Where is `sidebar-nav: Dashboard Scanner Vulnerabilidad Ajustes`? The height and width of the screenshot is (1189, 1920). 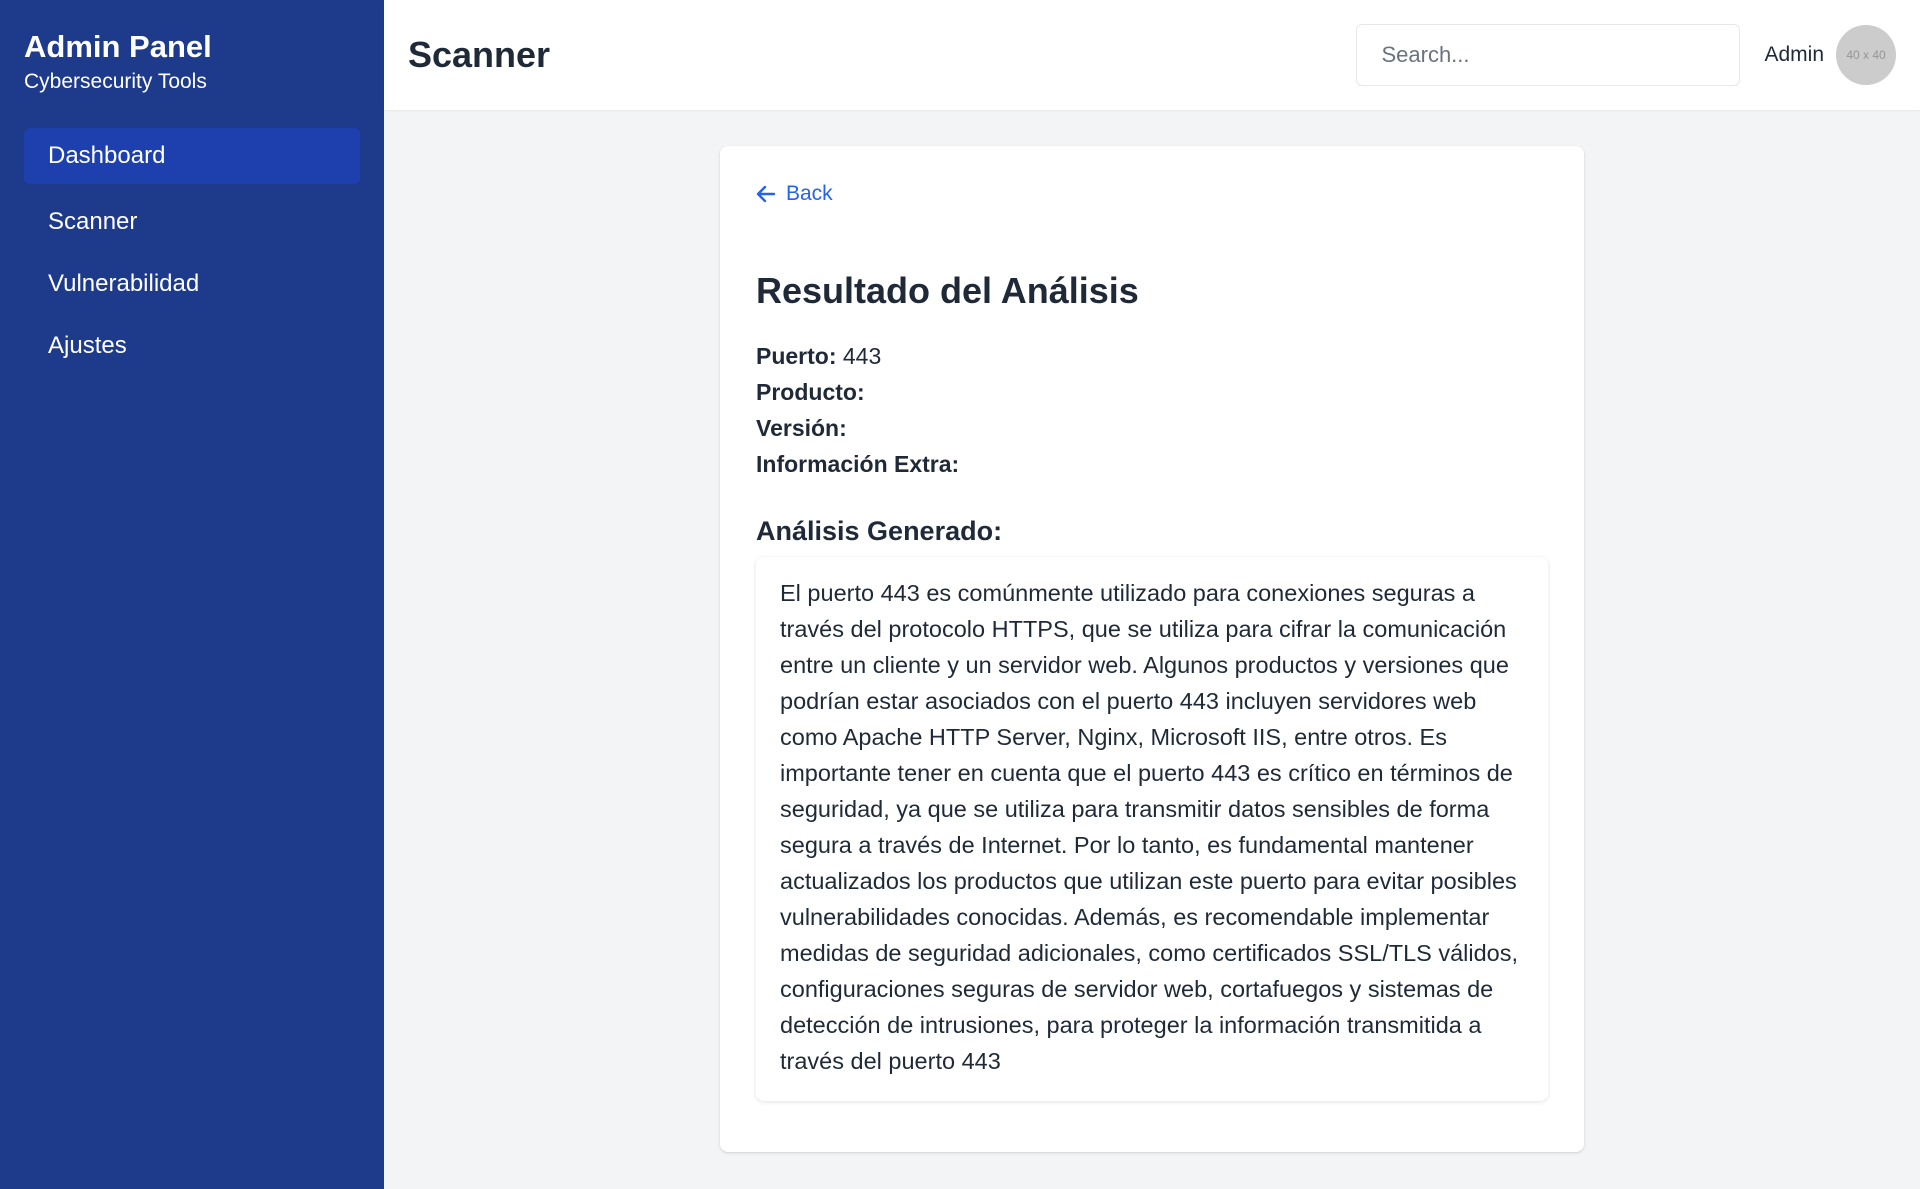 sidebar-nav: Dashboard Scanner Vulnerabilidad Ajustes is located at coordinates (192, 249).